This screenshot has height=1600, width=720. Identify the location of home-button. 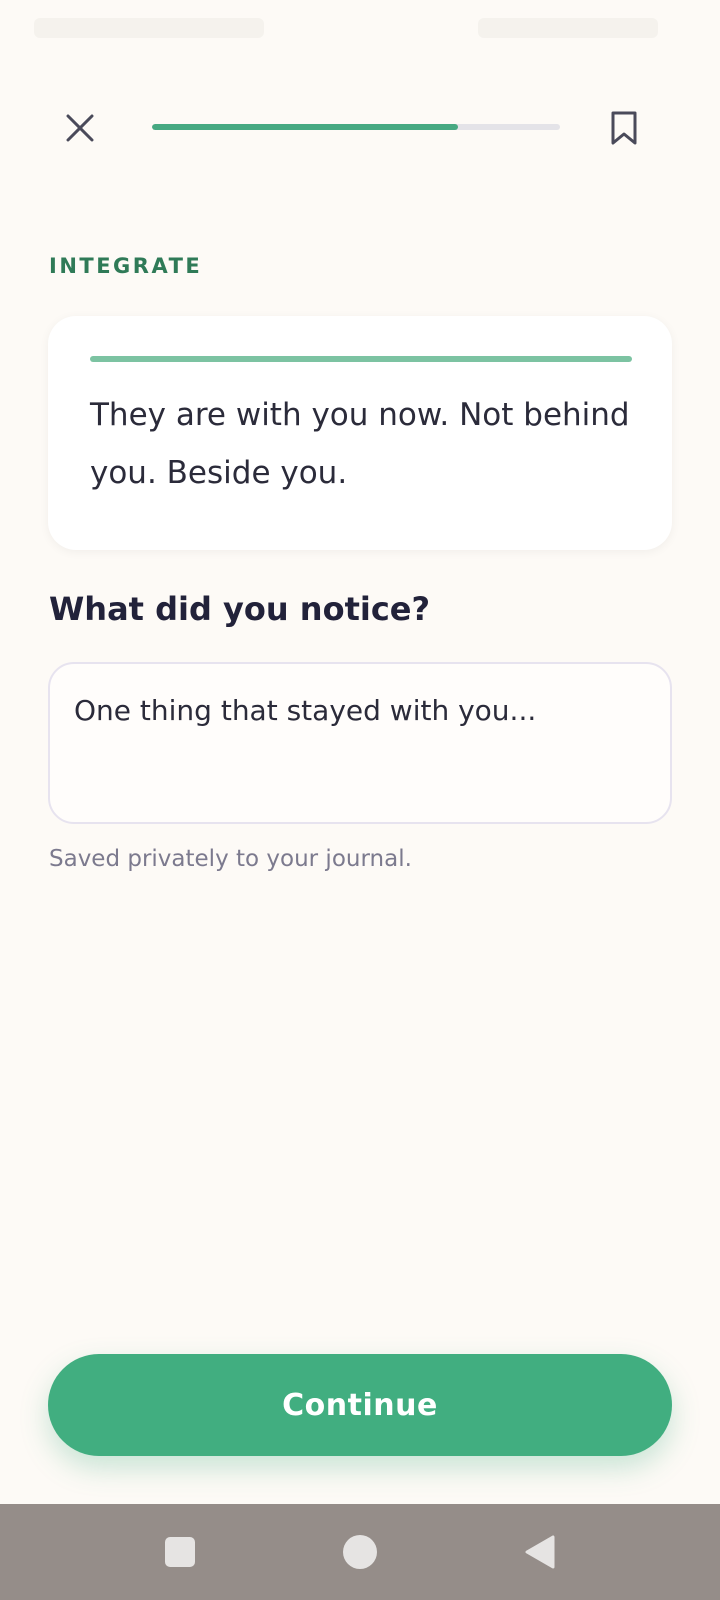
(360, 1552).